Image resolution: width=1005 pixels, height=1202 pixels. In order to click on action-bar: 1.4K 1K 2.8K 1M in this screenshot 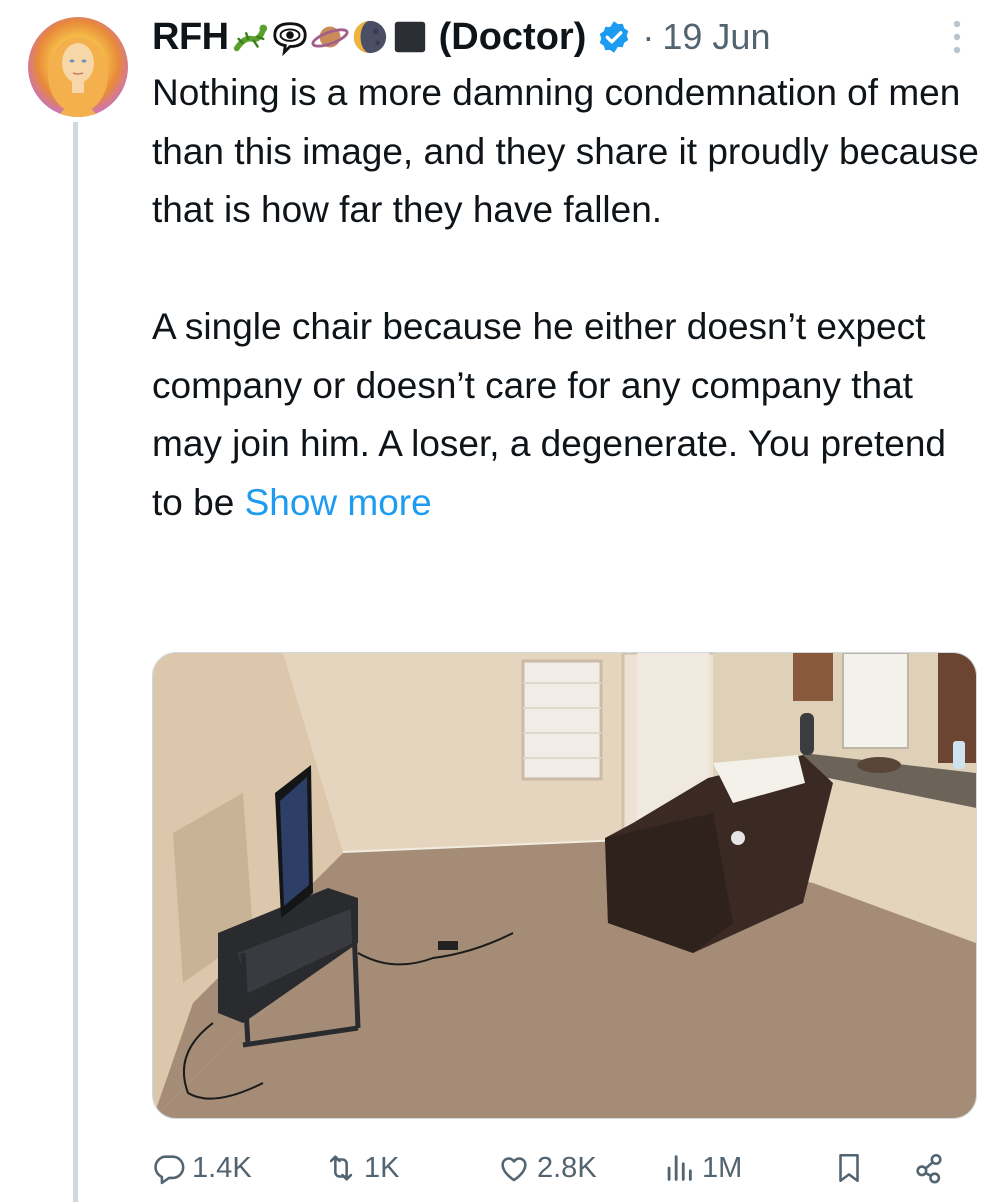, I will do `click(557, 1168)`.